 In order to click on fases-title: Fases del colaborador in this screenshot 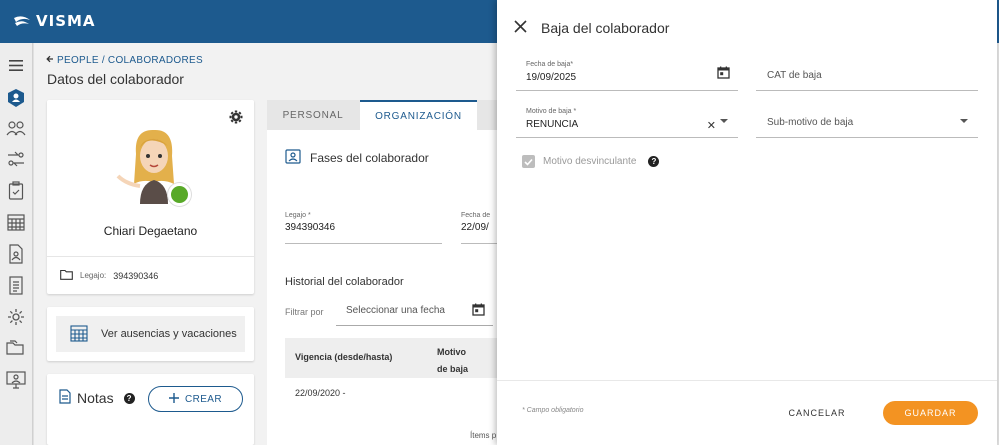, I will do `click(369, 157)`.